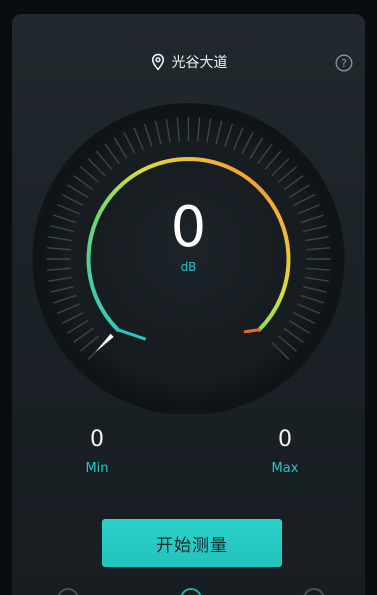 This screenshot has height=595, width=377. I want to click on min-value: 0, so click(97, 439).